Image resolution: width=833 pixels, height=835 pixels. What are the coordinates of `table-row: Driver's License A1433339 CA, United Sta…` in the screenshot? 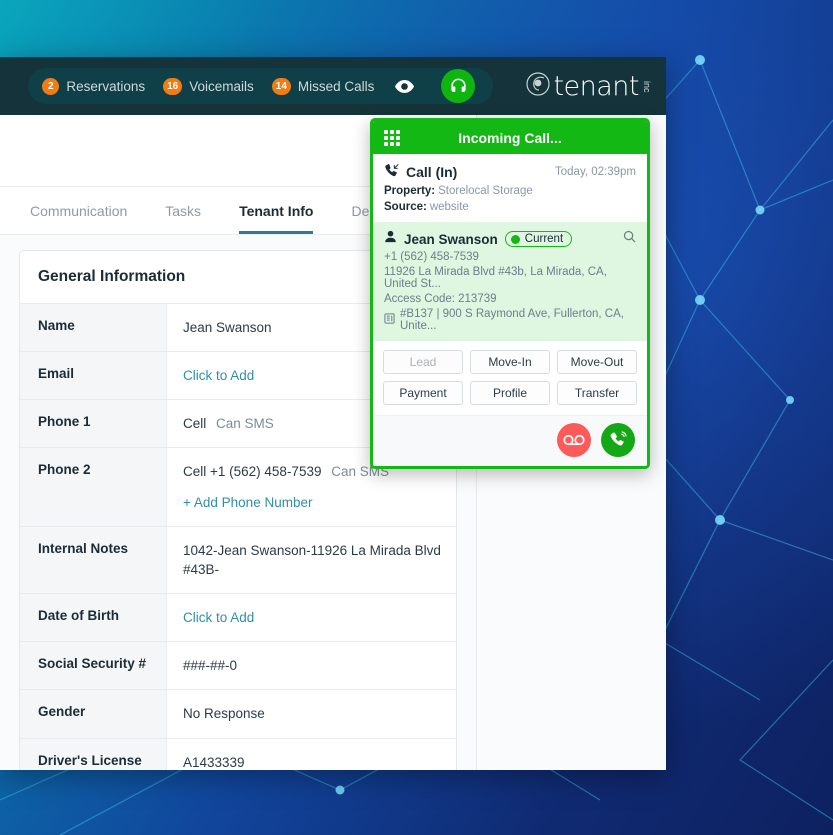 It's located at (238, 754).